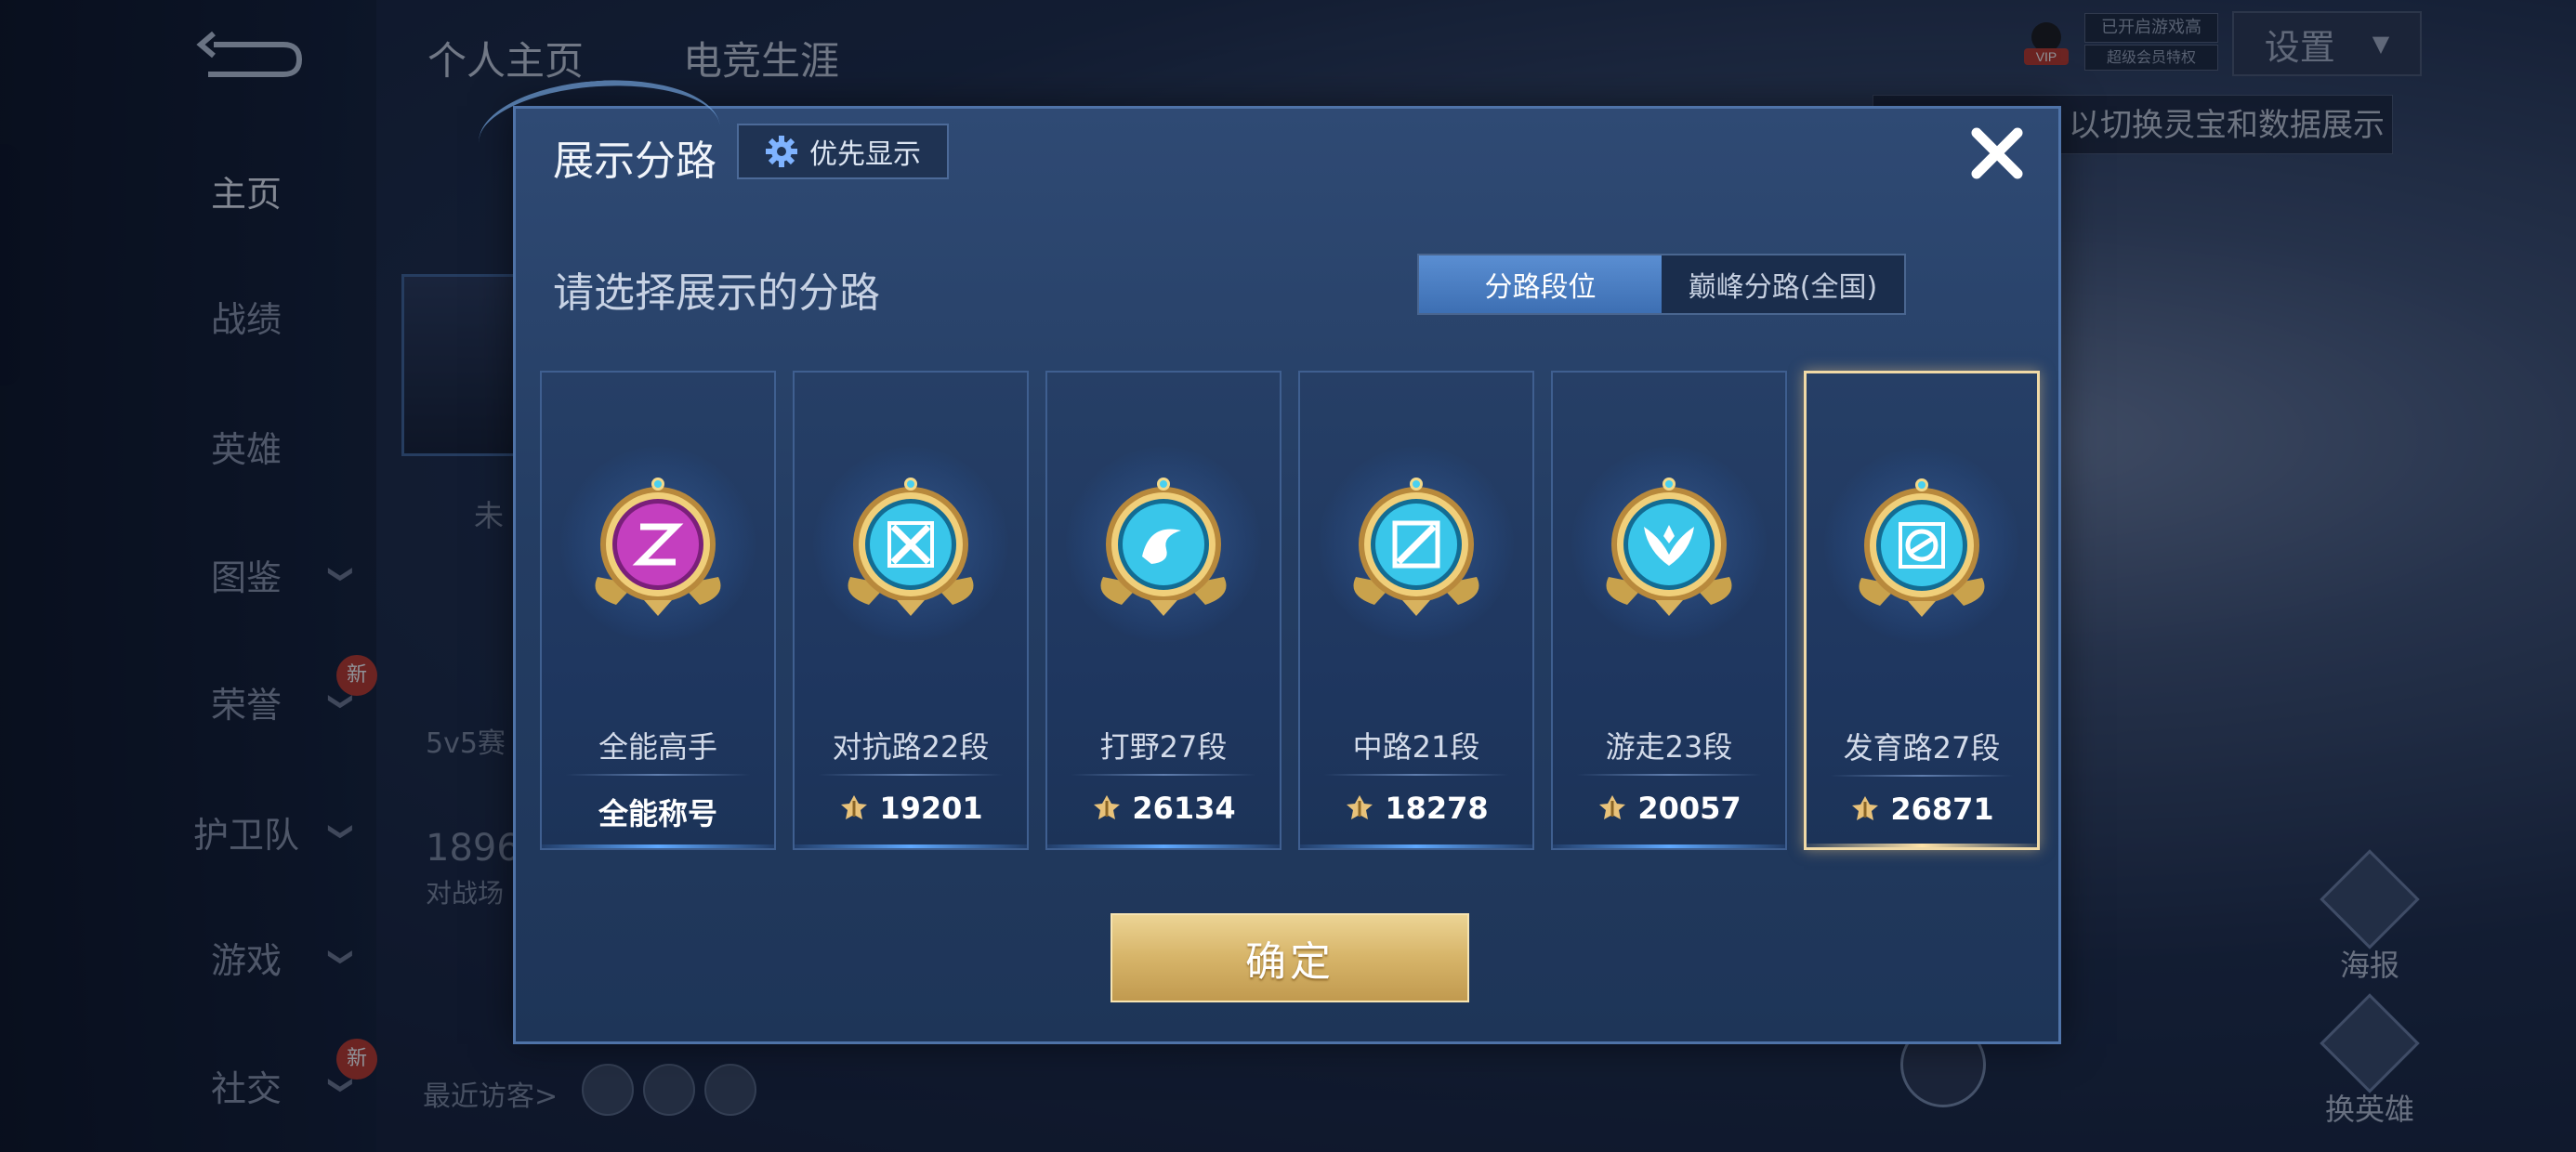  What do you see at coordinates (1997, 153) in the screenshot?
I see `close-icon` at bounding box center [1997, 153].